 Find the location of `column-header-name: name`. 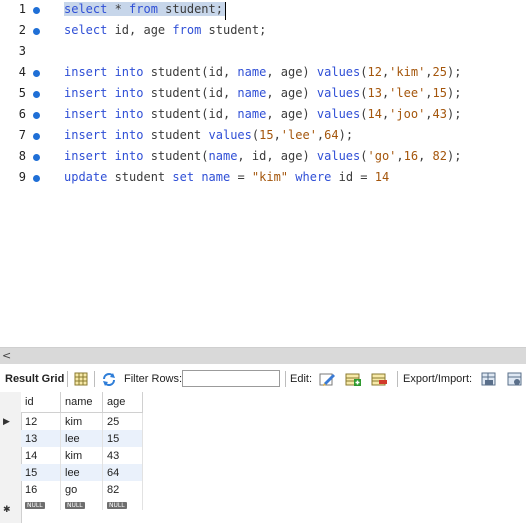

column-header-name: name is located at coordinates (81, 402).